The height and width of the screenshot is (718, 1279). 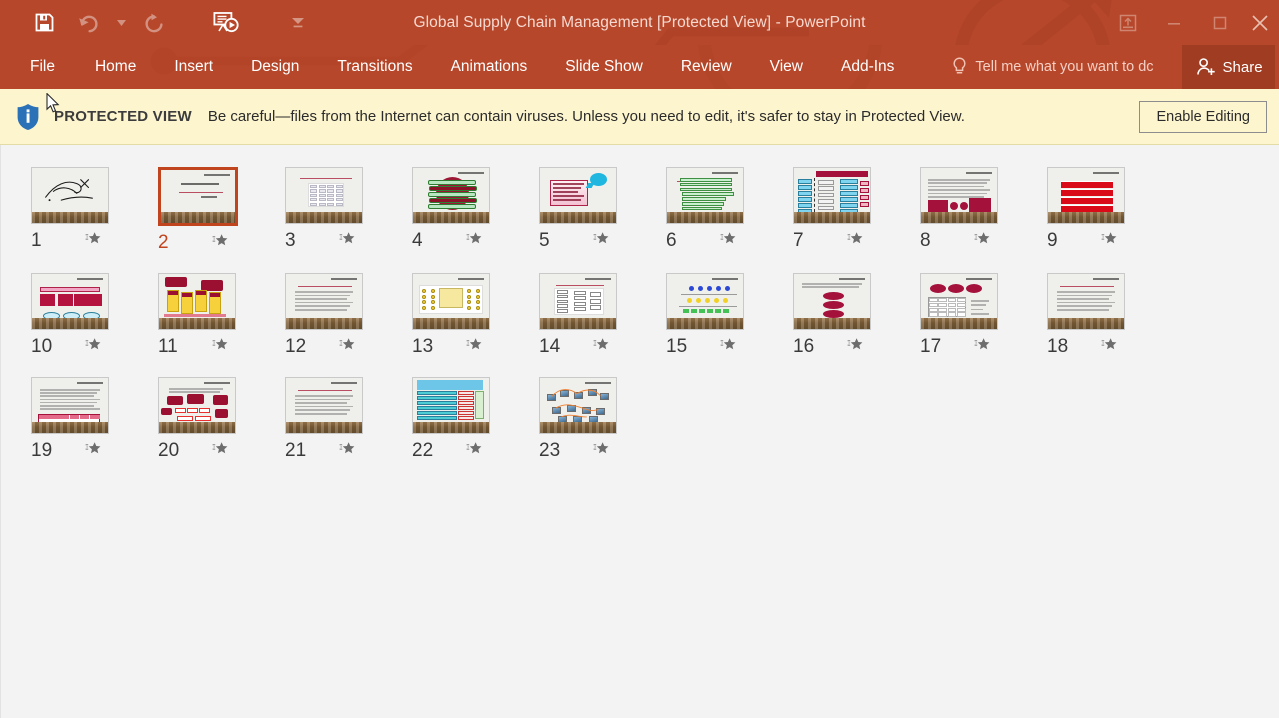 What do you see at coordinates (489, 67) in the screenshot?
I see `tab-animations: Animations` at bounding box center [489, 67].